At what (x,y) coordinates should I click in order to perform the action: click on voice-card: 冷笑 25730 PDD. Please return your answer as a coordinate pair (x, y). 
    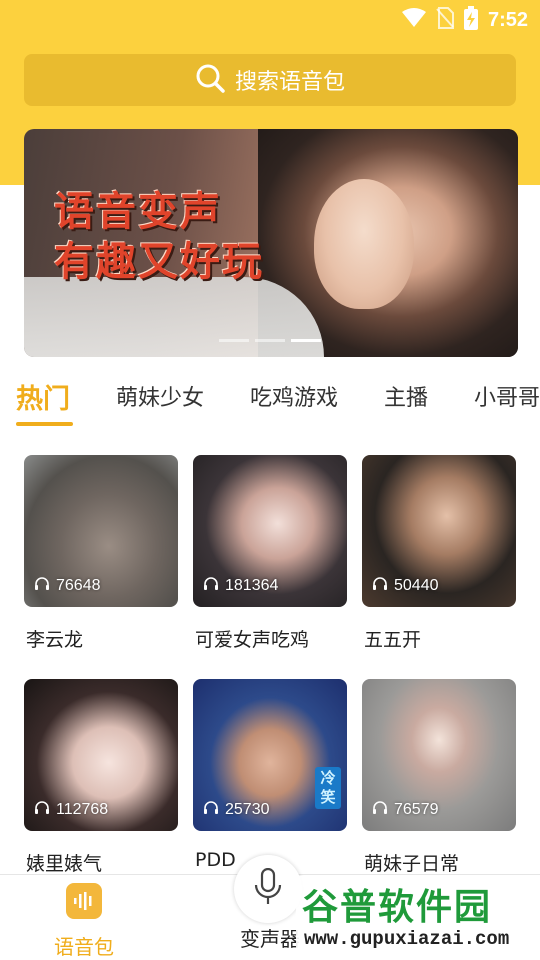
    Looking at the image, I should click on (270, 775).